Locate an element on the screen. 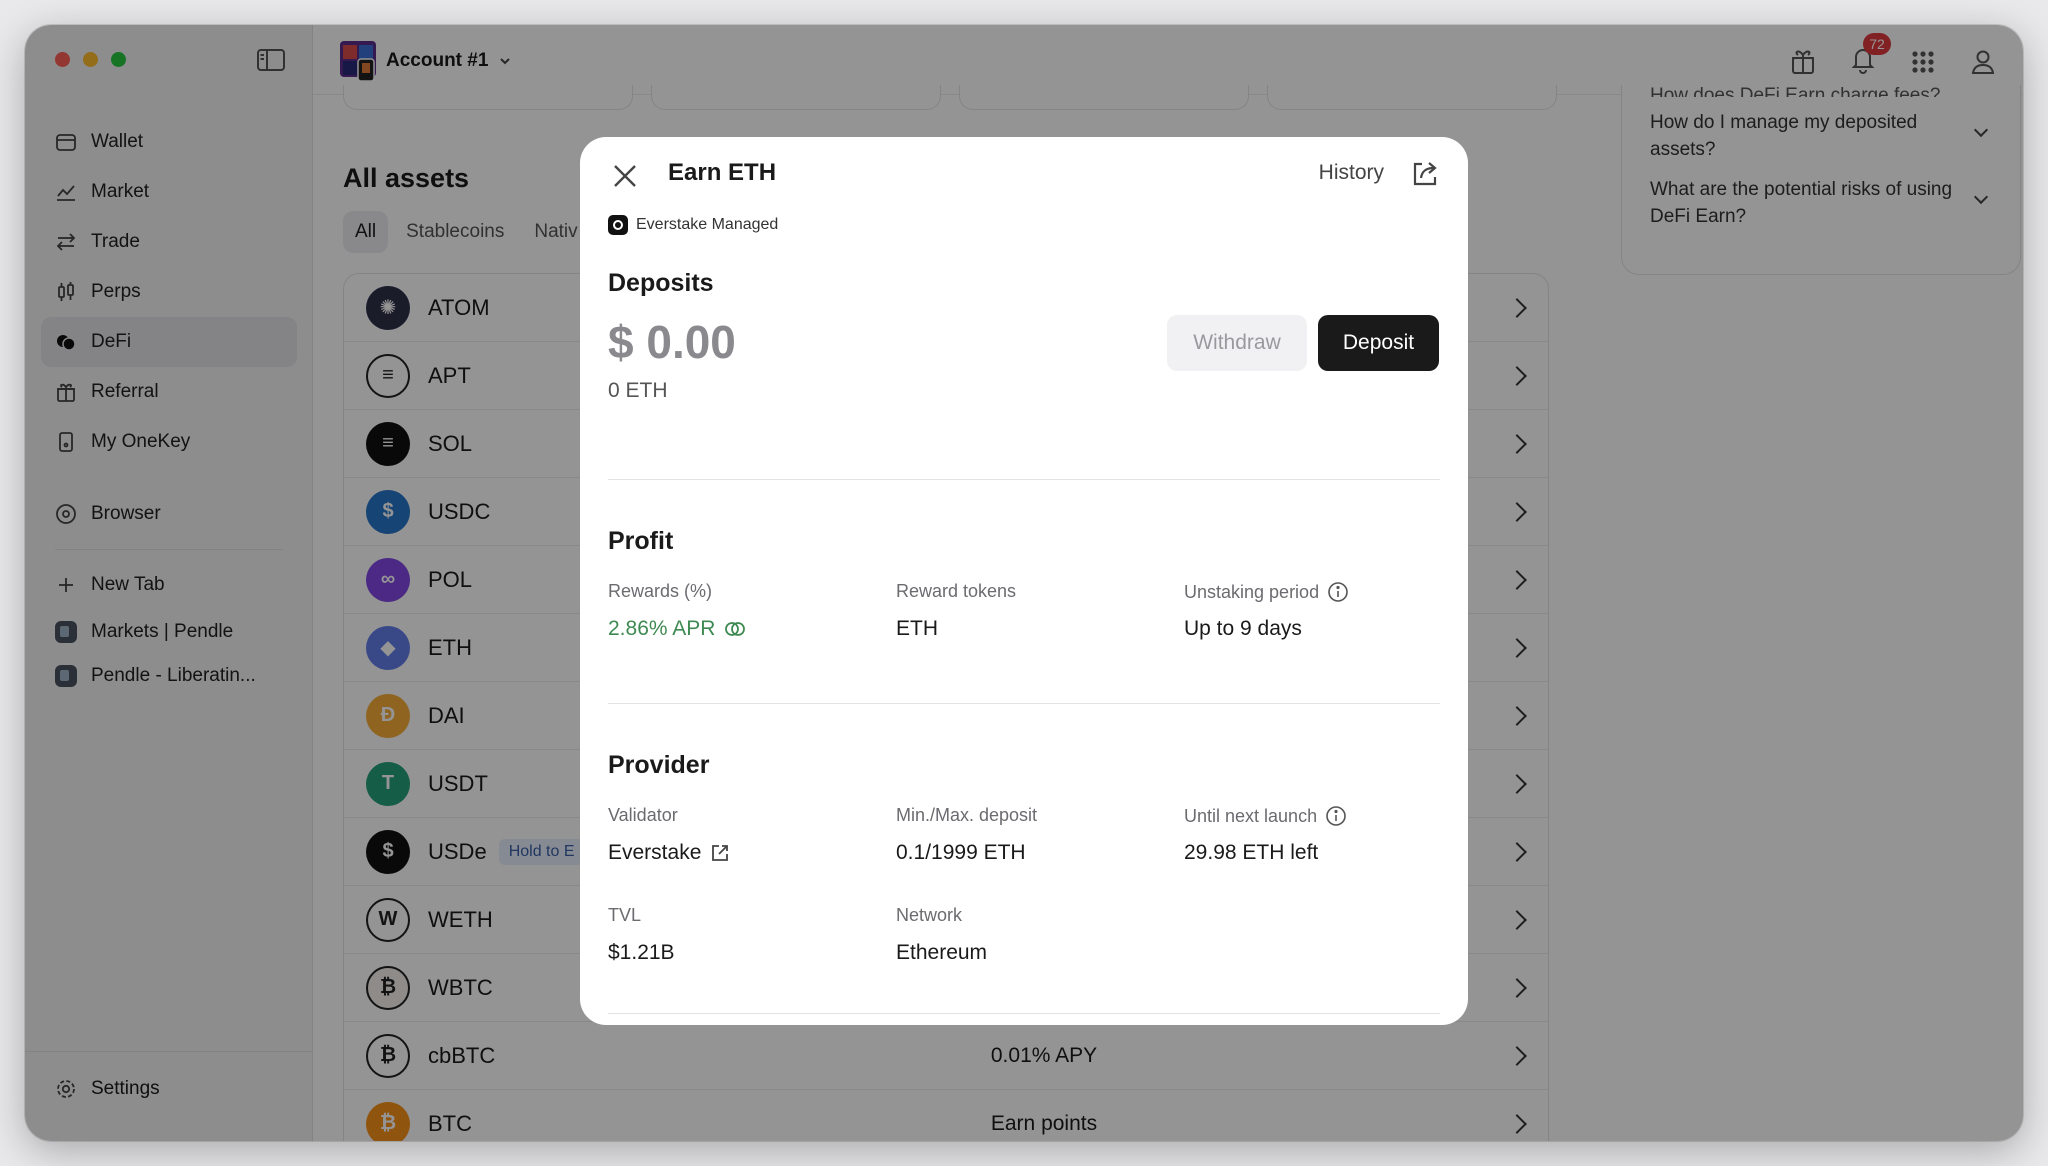  profit-title: Profit is located at coordinates (641, 541).